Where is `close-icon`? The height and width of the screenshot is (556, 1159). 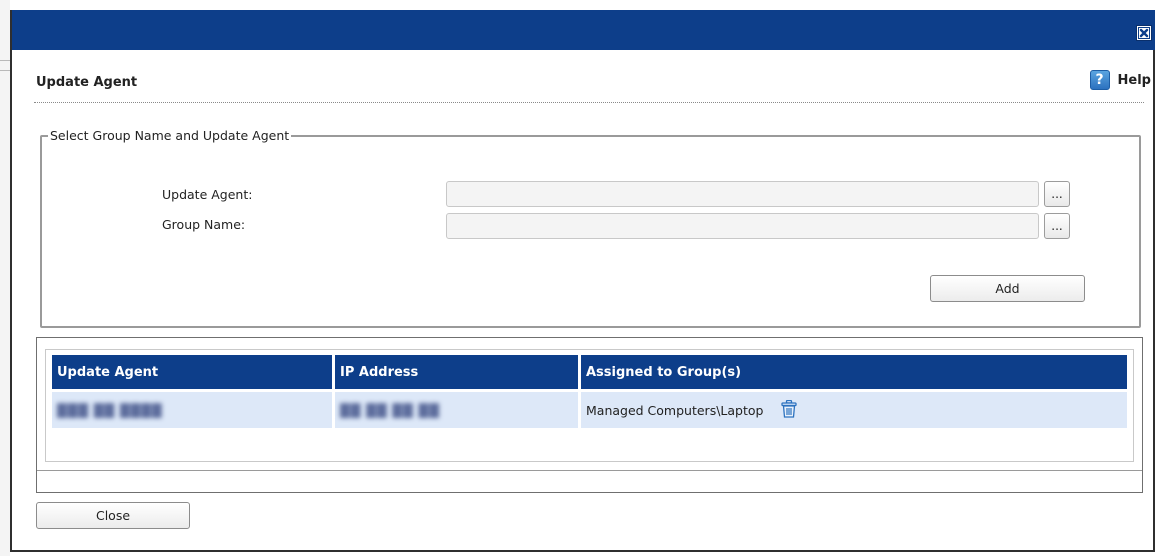
close-icon is located at coordinates (1144, 33).